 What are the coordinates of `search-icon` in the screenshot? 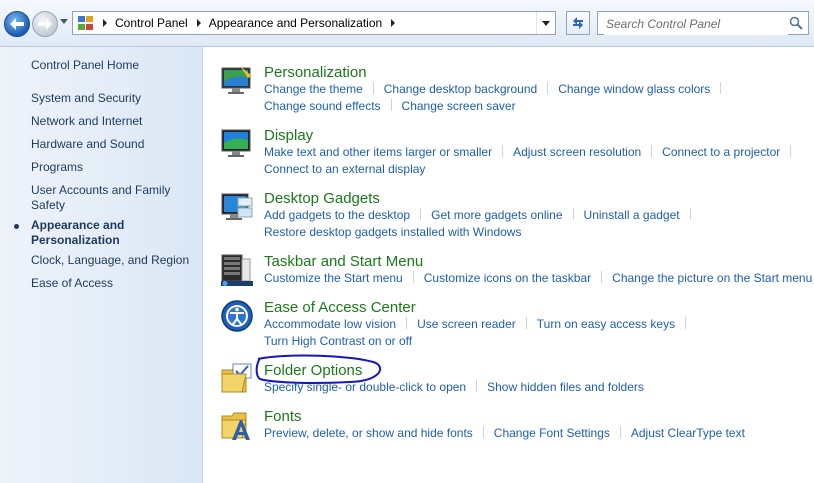 It's located at (796, 23).